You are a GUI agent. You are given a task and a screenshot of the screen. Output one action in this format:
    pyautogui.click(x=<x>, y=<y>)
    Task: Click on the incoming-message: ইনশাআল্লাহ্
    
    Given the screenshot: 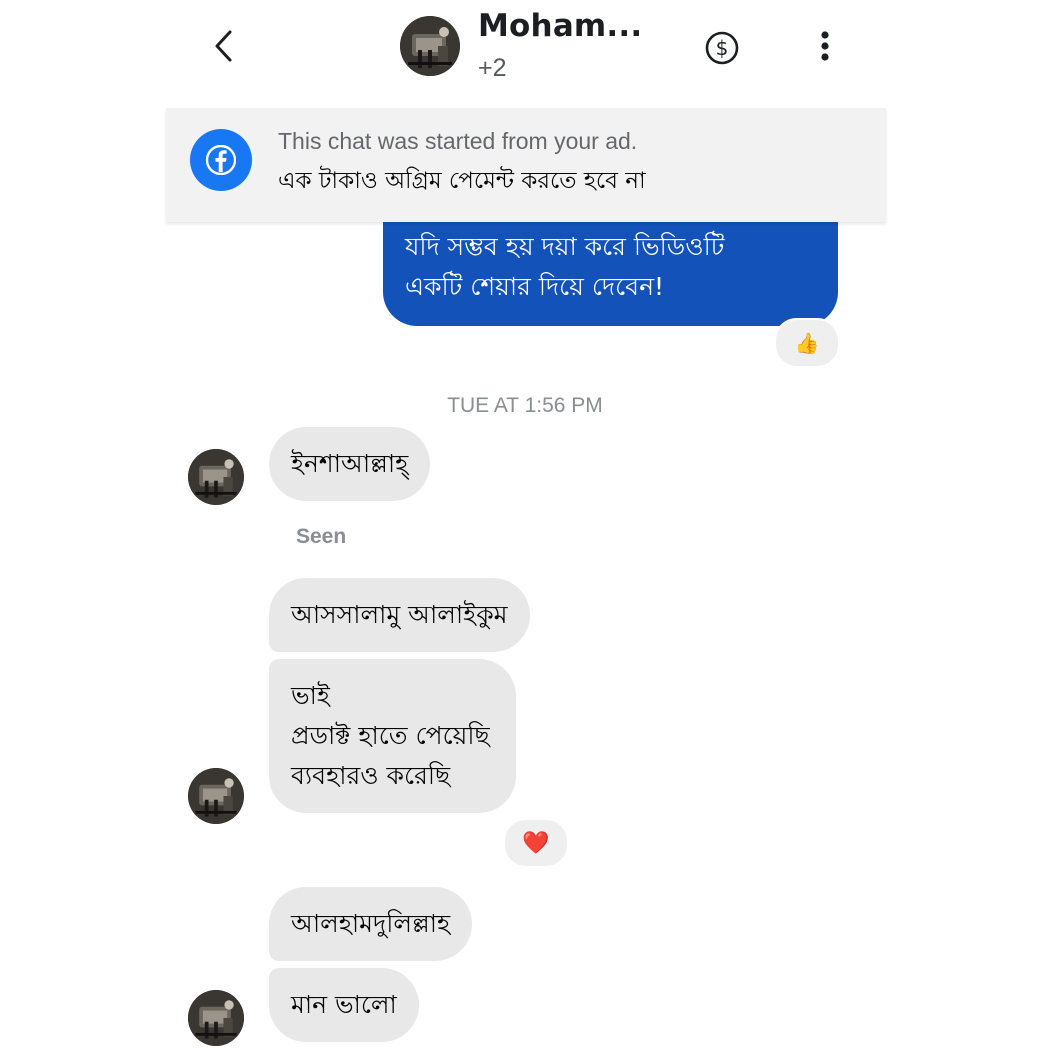 What is the action you would take?
    pyautogui.click(x=350, y=464)
    